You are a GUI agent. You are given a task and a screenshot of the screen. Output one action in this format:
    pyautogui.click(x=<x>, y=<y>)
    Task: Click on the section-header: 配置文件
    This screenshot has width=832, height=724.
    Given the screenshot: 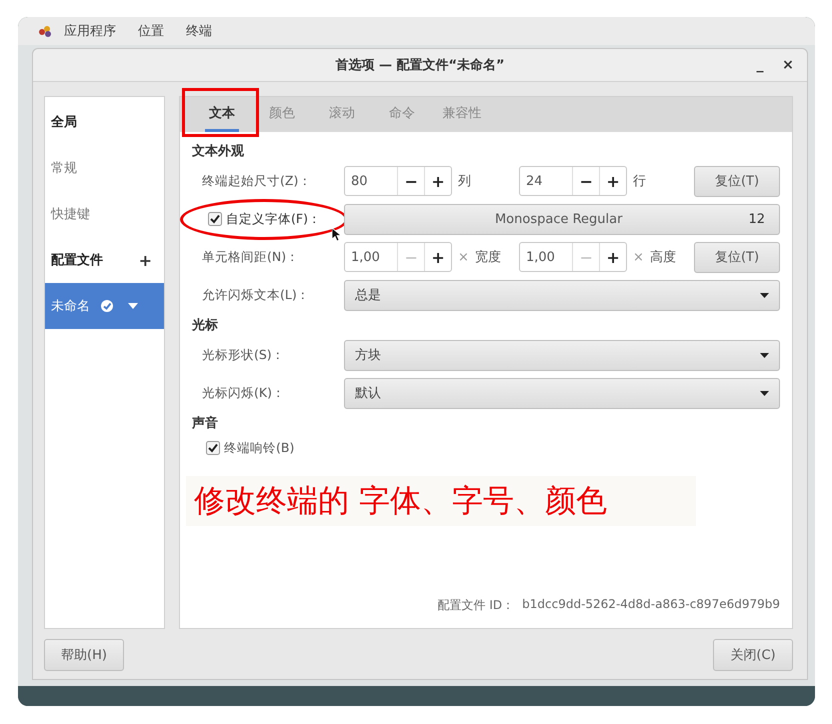 What is the action you would take?
    pyautogui.click(x=77, y=260)
    